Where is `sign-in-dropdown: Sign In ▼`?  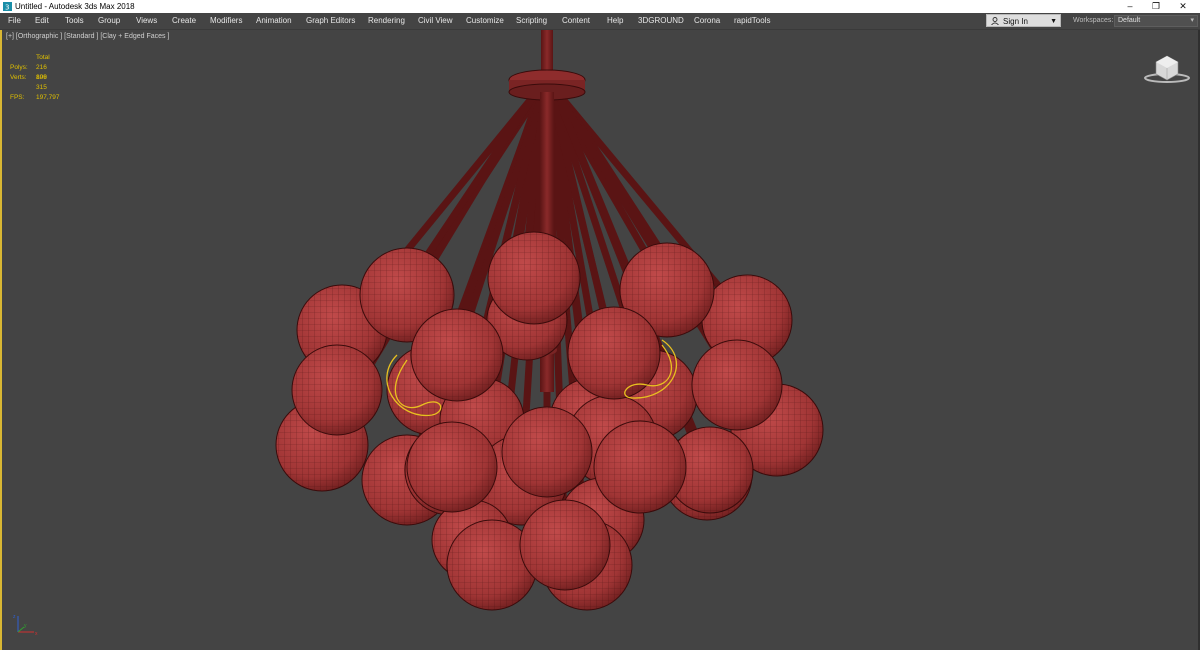
sign-in-dropdown: Sign In ▼ is located at coordinates (1023, 20).